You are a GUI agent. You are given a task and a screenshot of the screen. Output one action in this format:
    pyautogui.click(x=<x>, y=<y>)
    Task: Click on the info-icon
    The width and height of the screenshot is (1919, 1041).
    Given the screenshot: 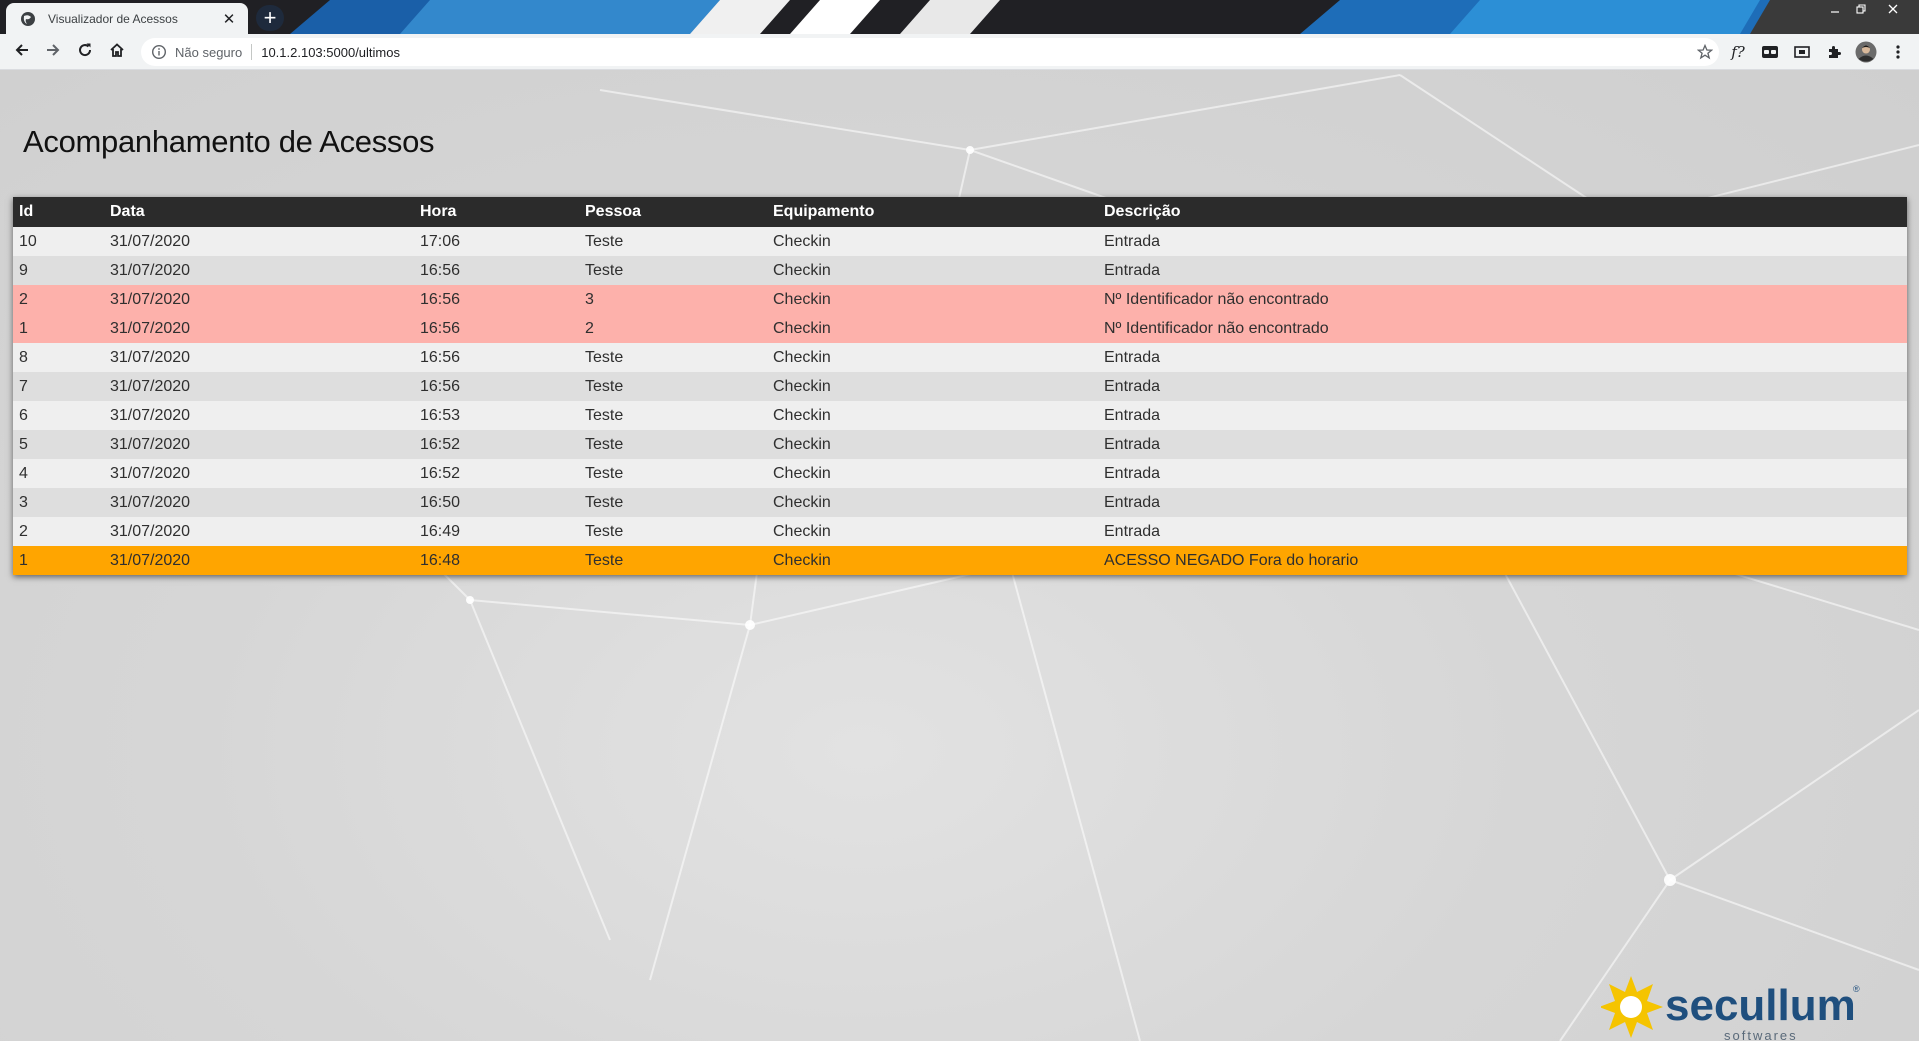 What is the action you would take?
    pyautogui.click(x=159, y=52)
    